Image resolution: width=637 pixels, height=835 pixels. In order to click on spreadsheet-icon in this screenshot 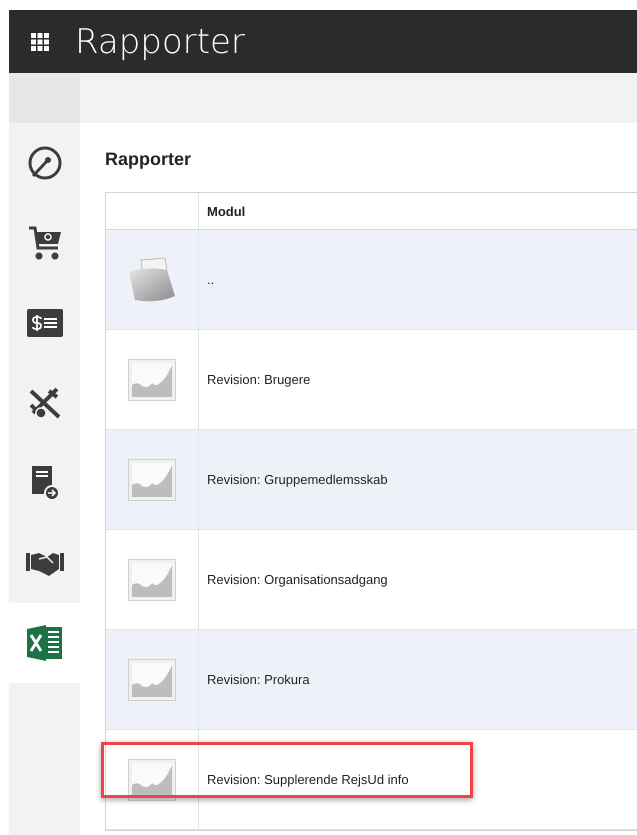, I will do `click(45, 643)`.